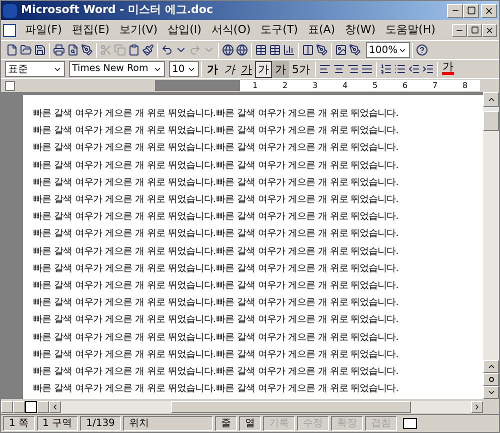 This screenshot has height=433, width=500. I want to click on web-view-icon, so click(19, 406).